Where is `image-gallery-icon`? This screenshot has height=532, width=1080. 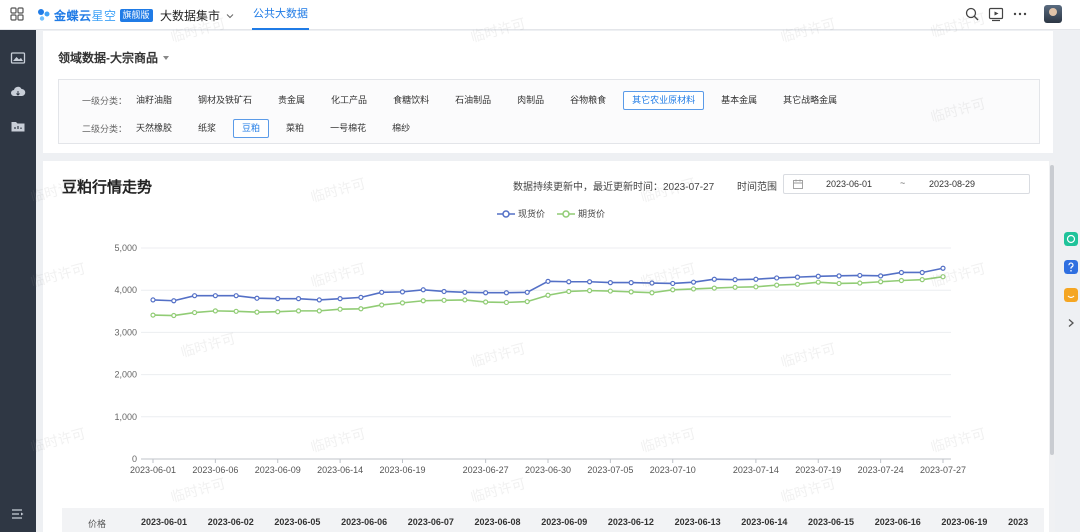 image-gallery-icon is located at coordinates (18, 58).